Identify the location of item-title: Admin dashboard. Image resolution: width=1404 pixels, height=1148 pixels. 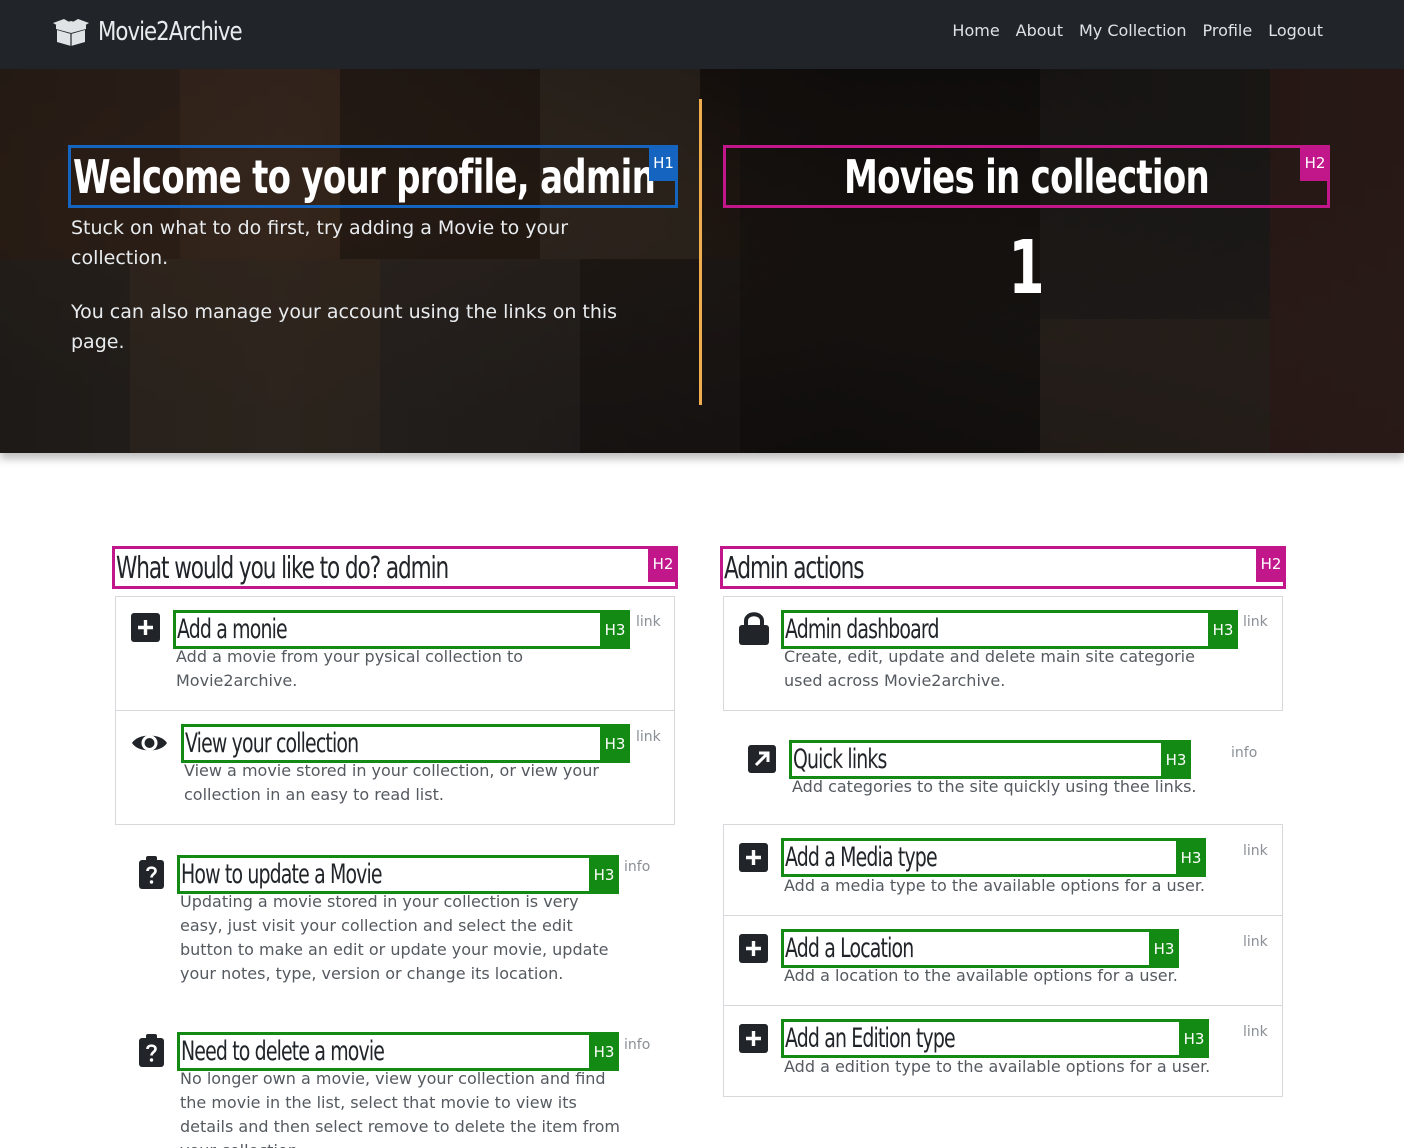
(862, 629).